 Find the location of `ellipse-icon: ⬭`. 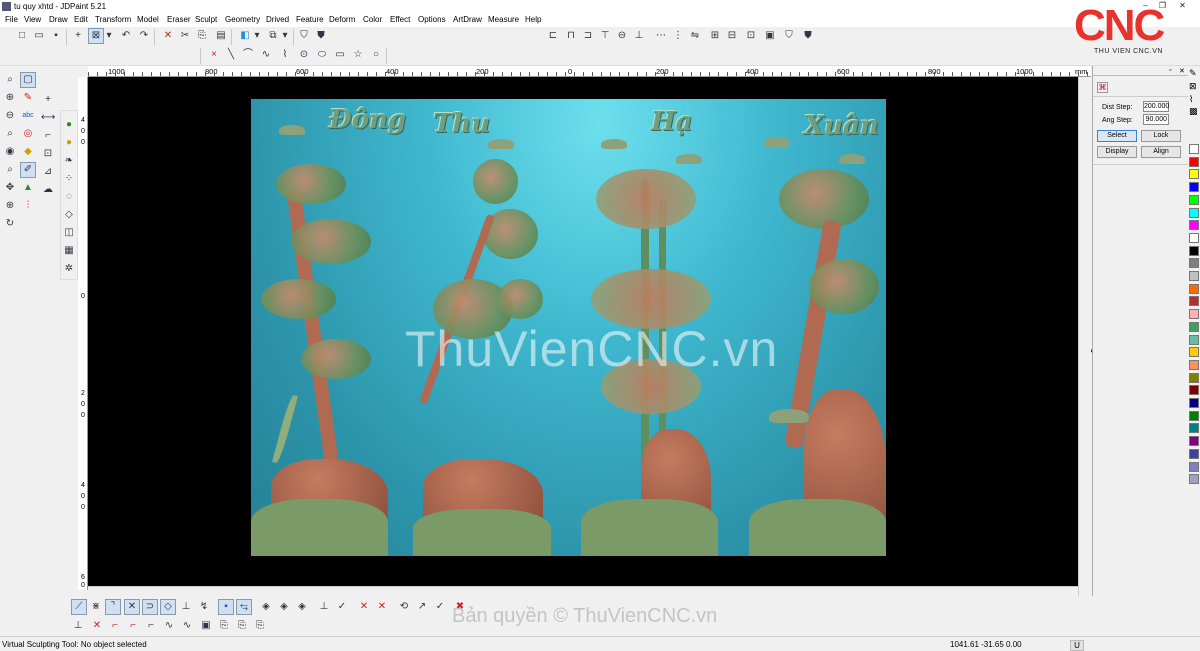

ellipse-icon: ⬭ is located at coordinates (322, 55).